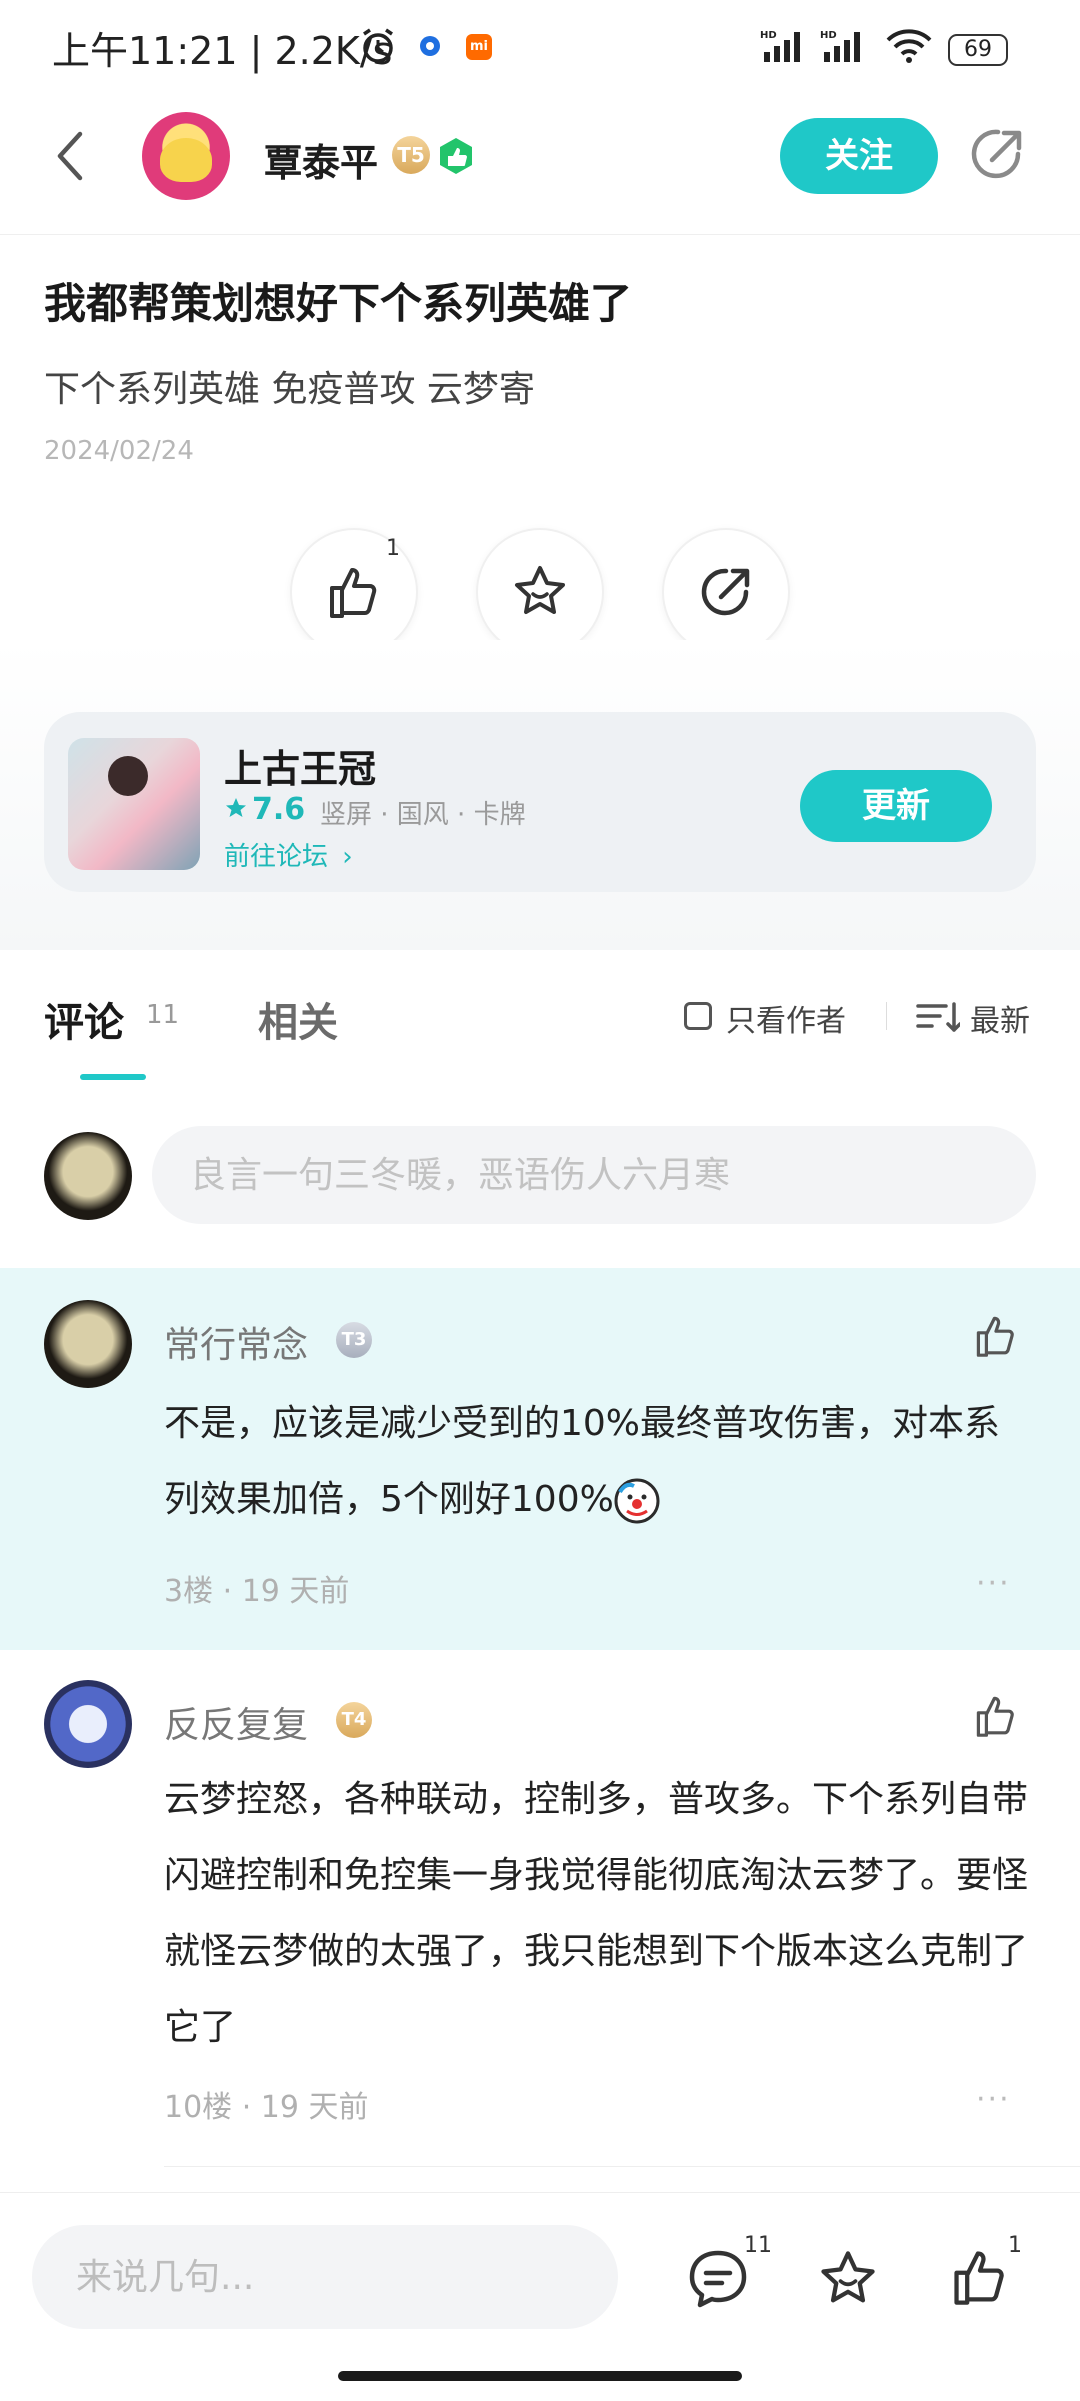 This screenshot has width=1080, height=2401. Describe the element at coordinates (347, 857) in the screenshot. I see `chevron-right-icon: ›` at that location.